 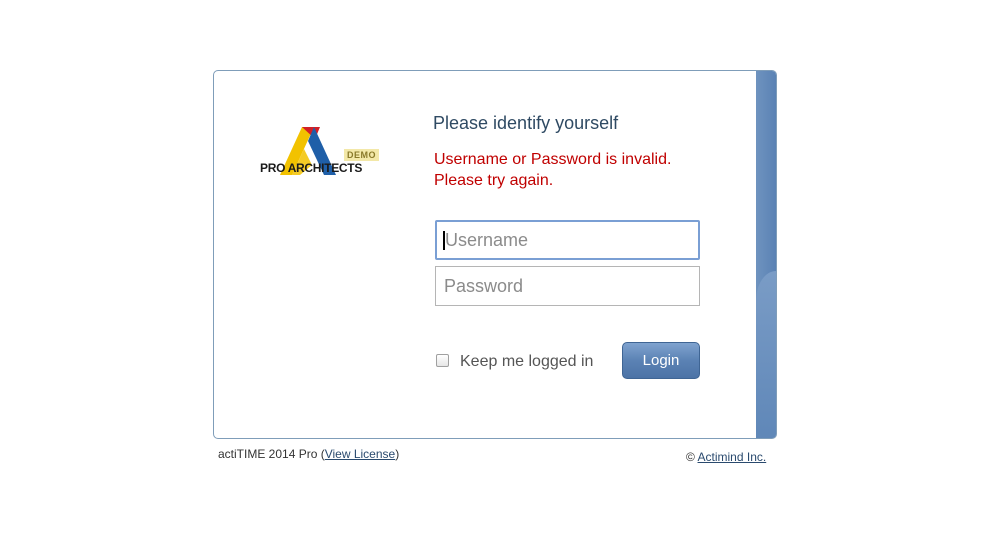 I want to click on view-license-link: View License, so click(x=360, y=454).